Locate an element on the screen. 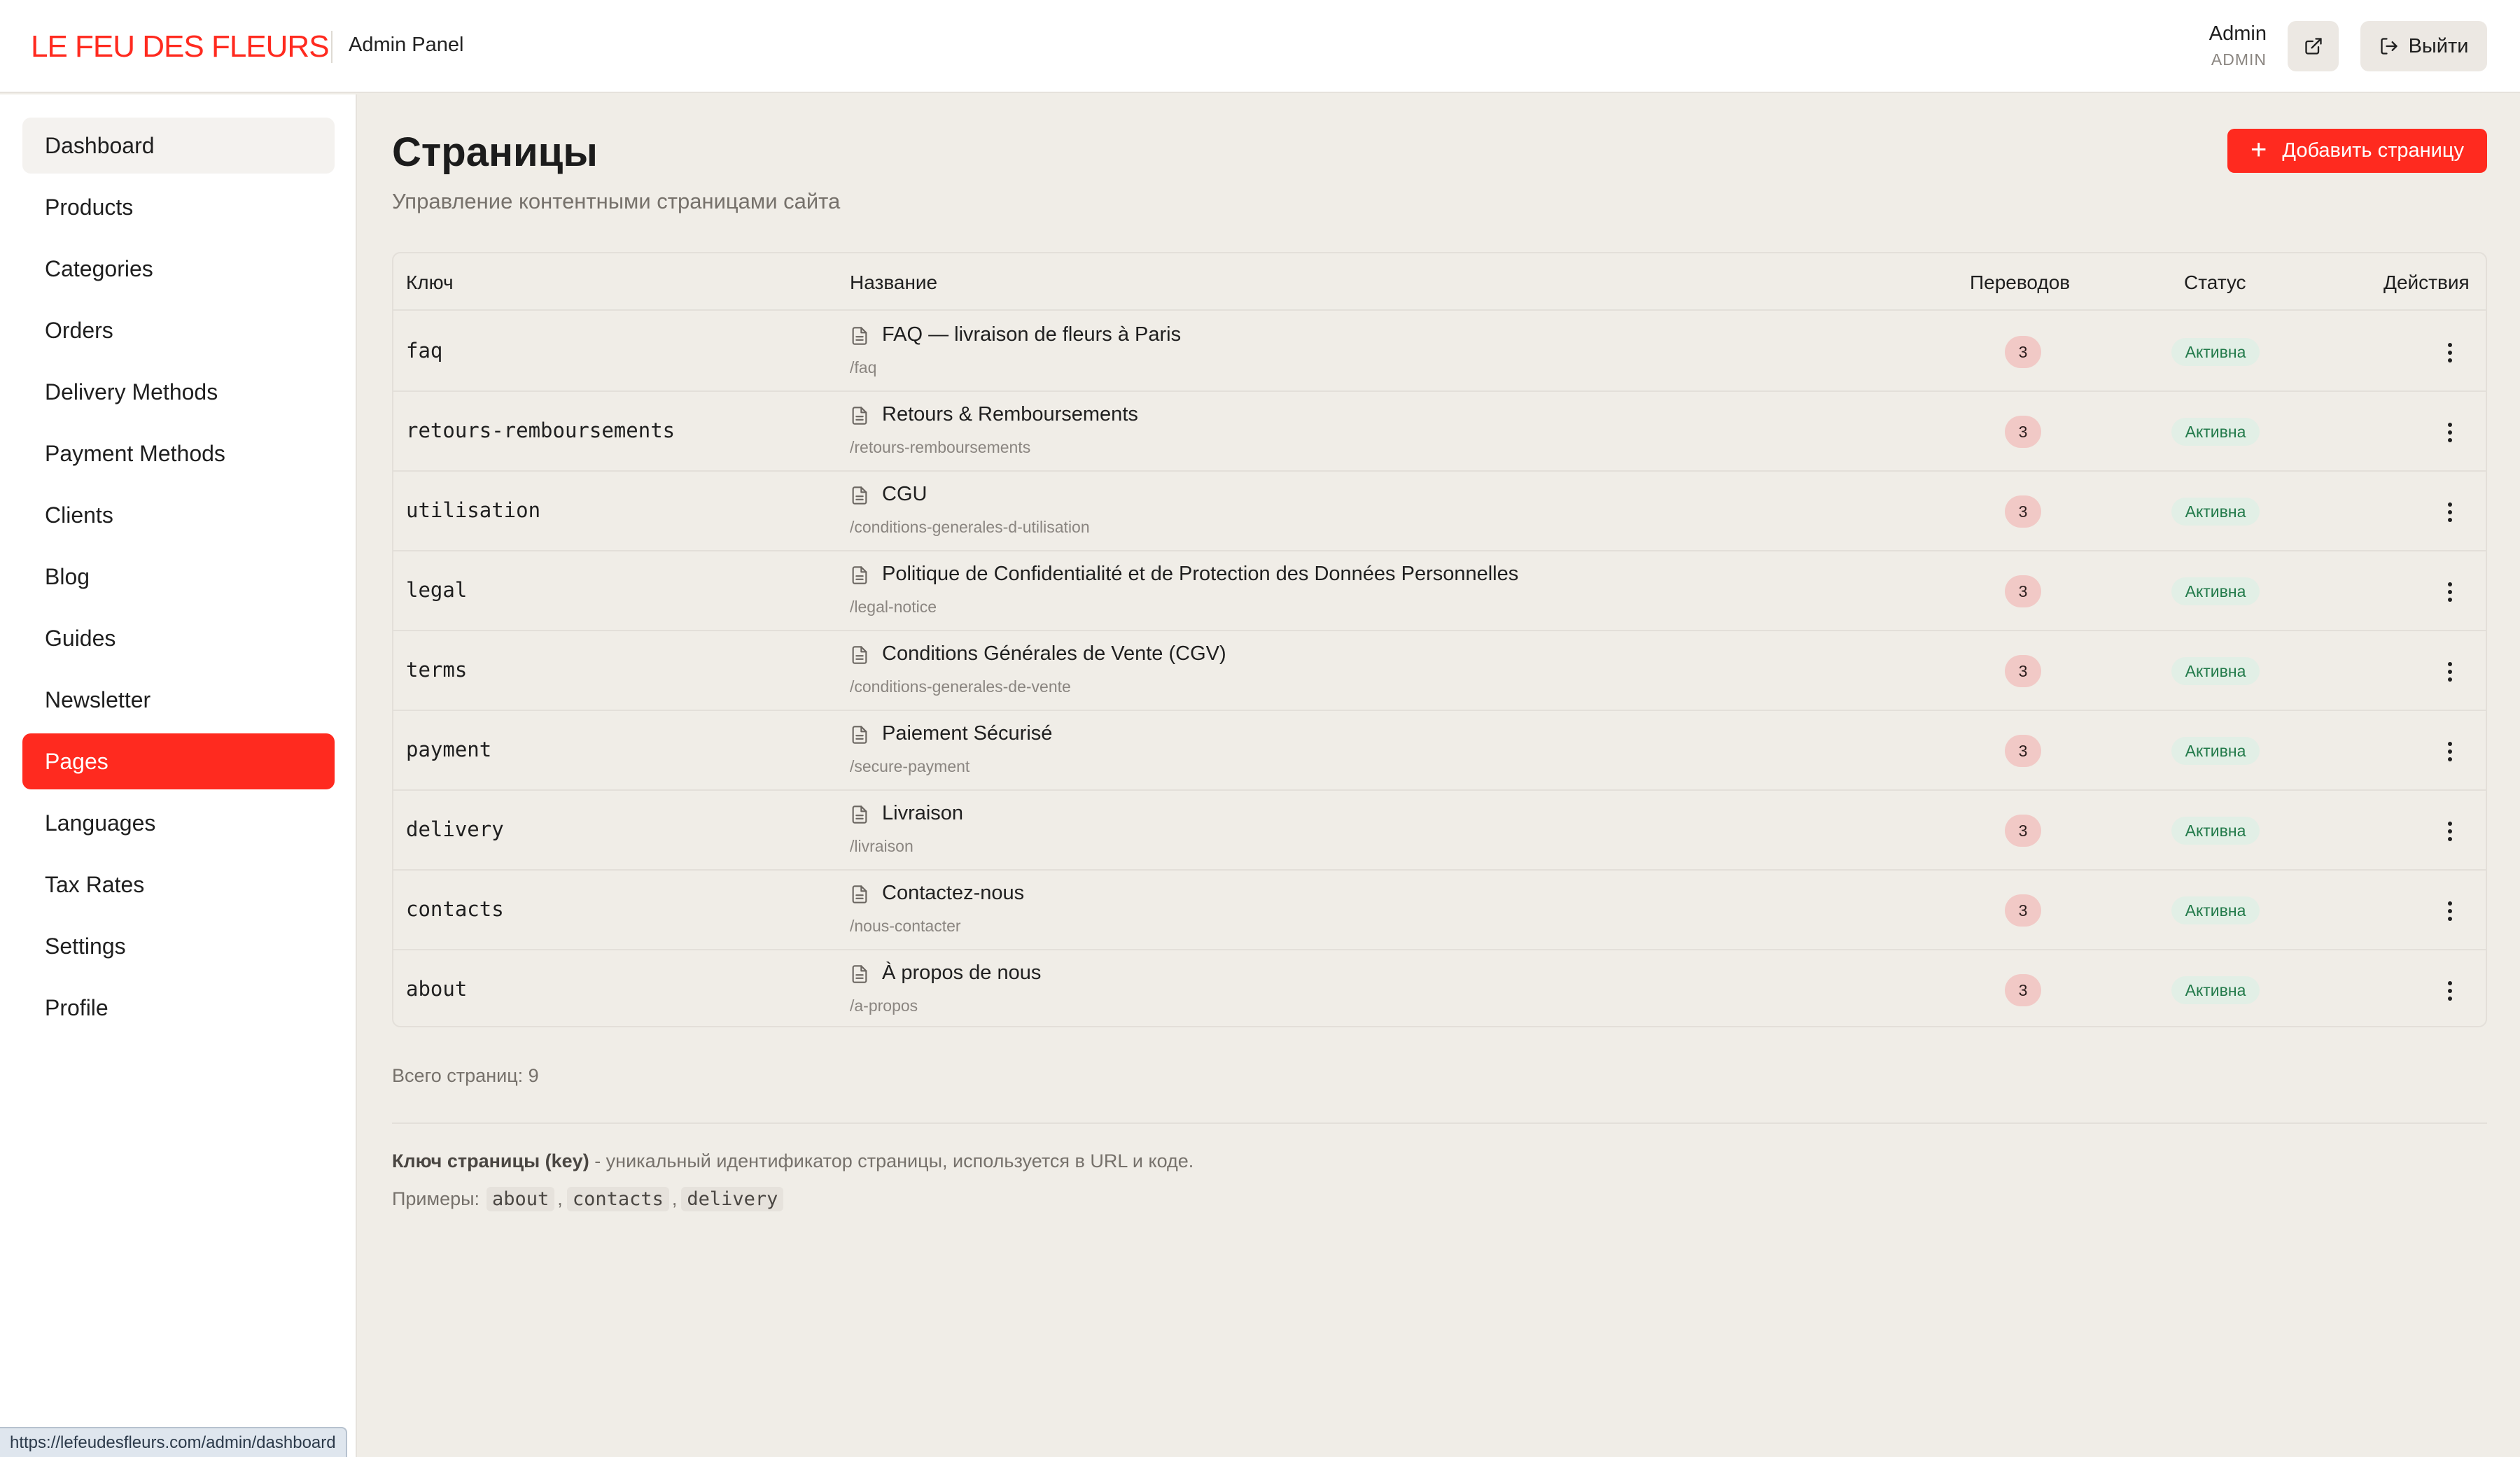 This screenshot has height=1457, width=2520. logout-button: Выйти is located at coordinates (2423, 46).